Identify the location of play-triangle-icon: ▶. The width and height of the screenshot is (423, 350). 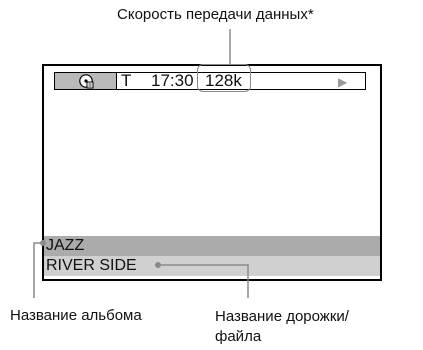
(343, 82).